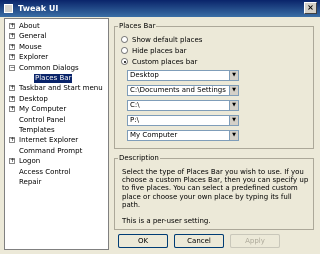  Describe the element at coordinates (30, 182) in the screenshot. I see `tree-item-label: Repair` at that location.